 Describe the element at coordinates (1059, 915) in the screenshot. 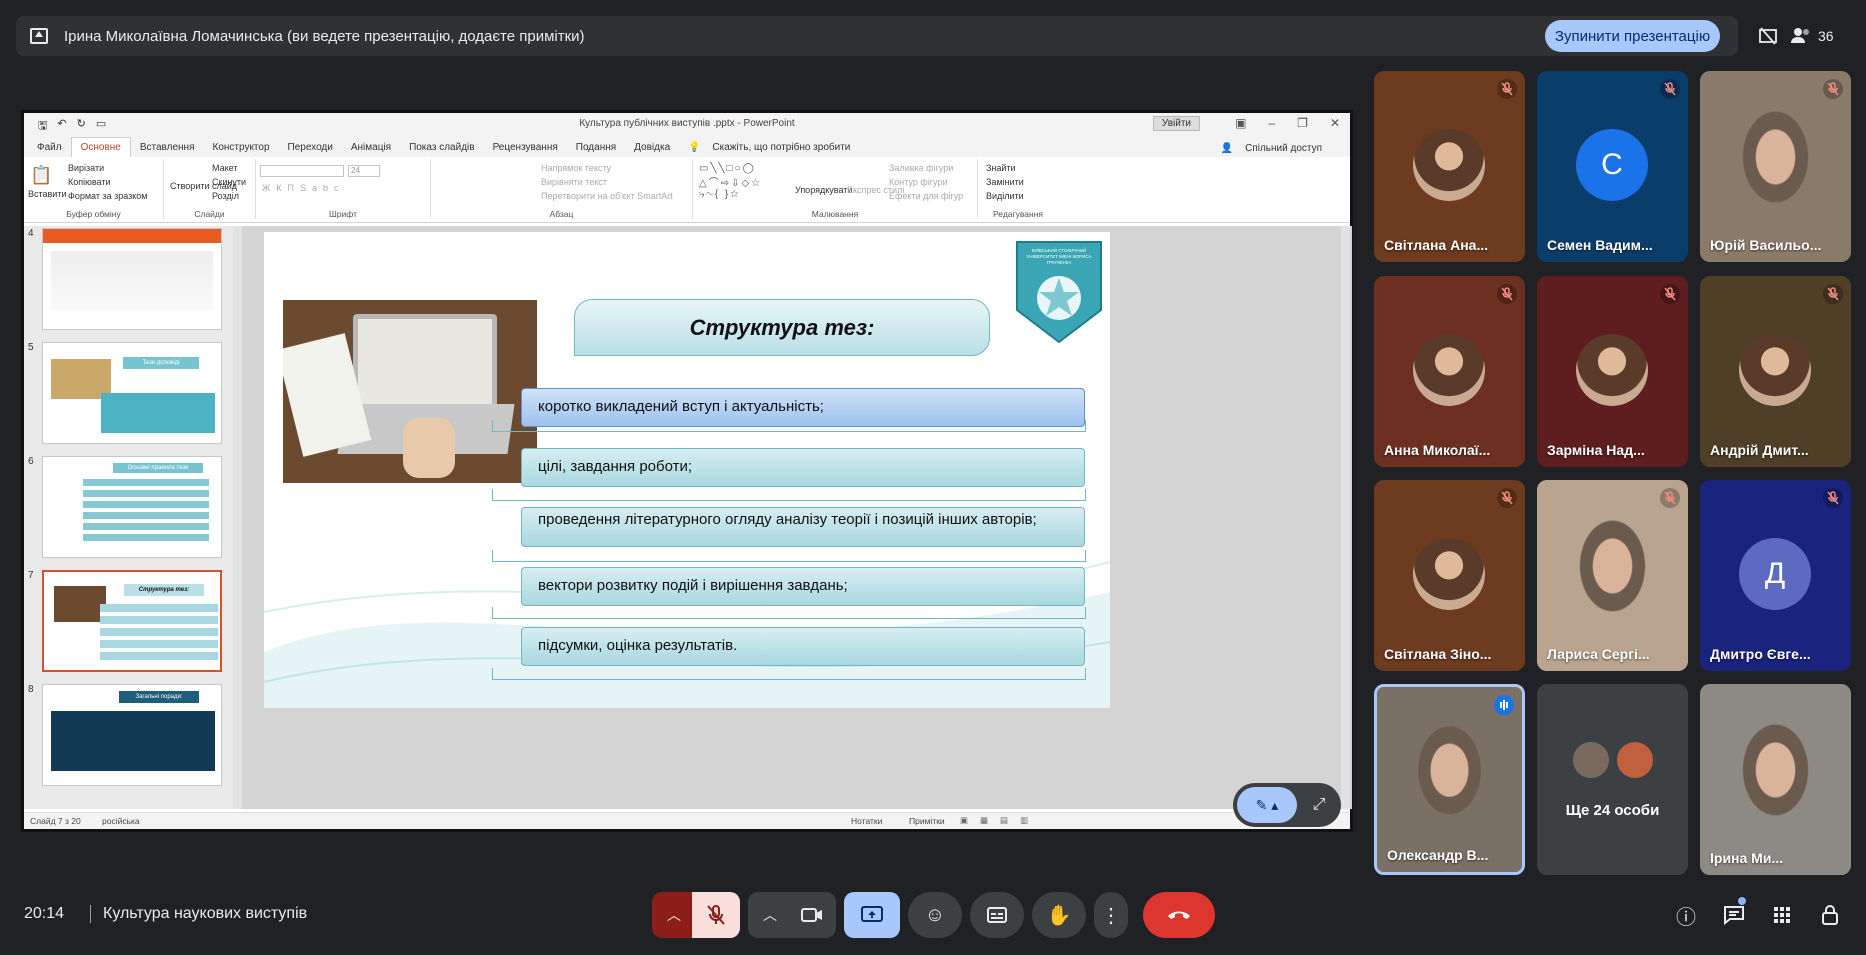

I see `raise-hand-button: ✋` at that location.